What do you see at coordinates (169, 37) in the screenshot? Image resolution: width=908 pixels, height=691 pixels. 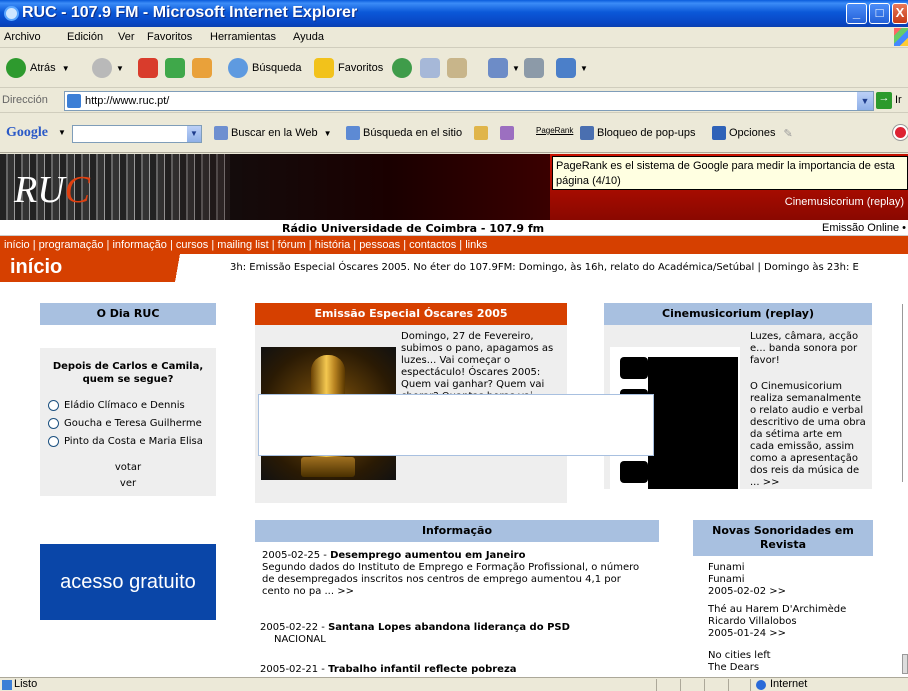 I see `menu-favoritos: Favoritos` at bounding box center [169, 37].